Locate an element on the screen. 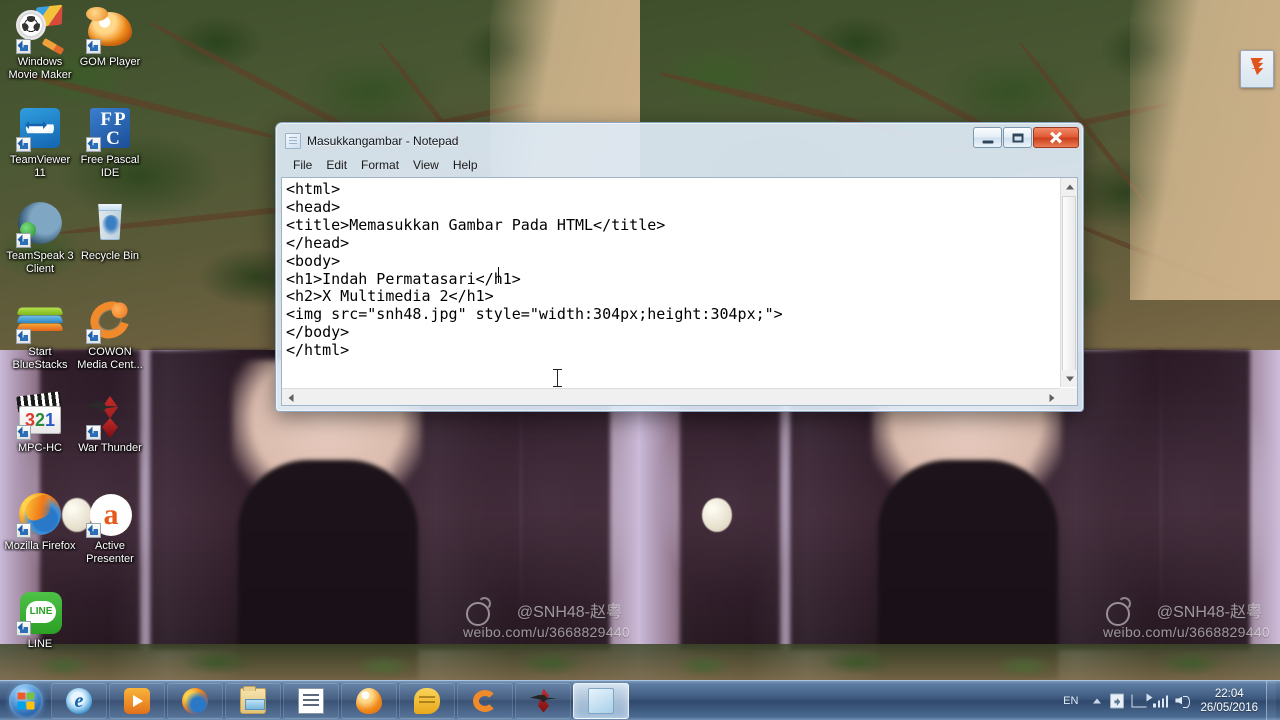 This screenshot has width=1280, height=720. windows-movie-maker-icon is located at coordinates (40, 30).